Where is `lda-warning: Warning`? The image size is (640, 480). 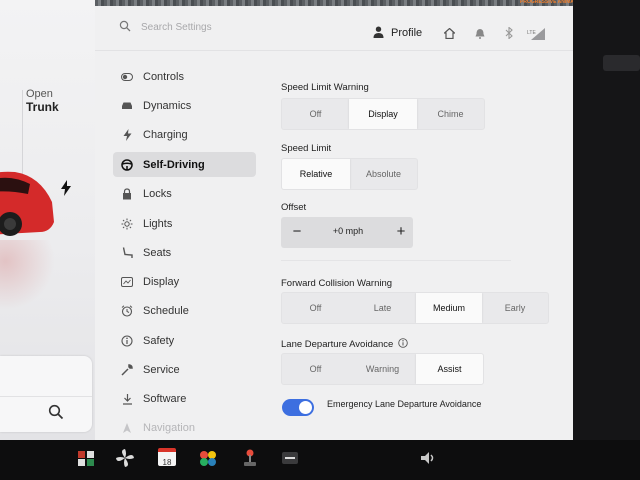
lda-warning: Warning is located at coordinates (382, 369).